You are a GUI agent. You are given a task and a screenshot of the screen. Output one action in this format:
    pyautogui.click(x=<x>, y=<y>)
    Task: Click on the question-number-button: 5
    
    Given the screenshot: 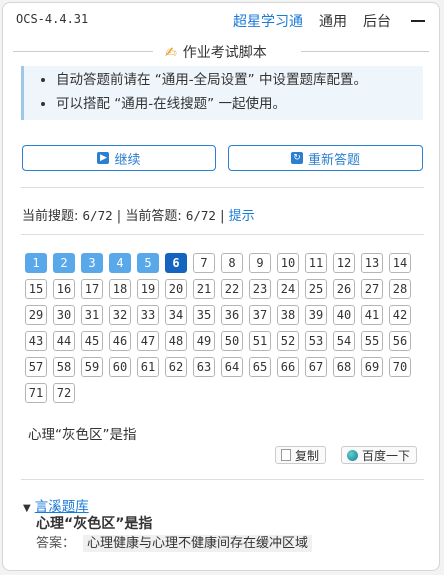 What is the action you would take?
    pyautogui.click(x=148, y=263)
    